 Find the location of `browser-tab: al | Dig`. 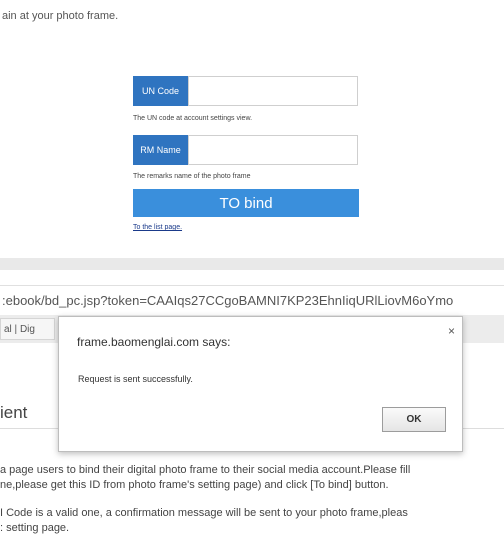

browser-tab: al | Dig is located at coordinates (27, 329).